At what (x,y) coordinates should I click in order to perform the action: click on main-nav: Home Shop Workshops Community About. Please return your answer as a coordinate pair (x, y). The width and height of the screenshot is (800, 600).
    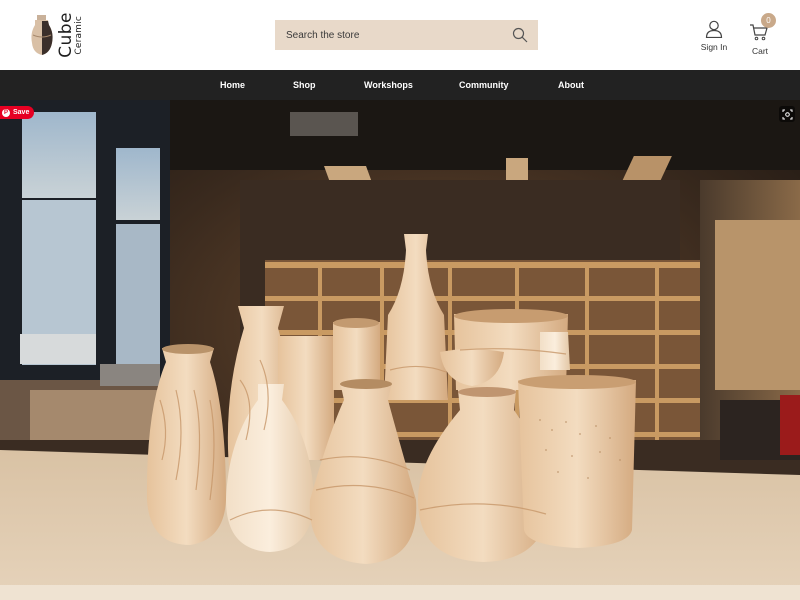
    Looking at the image, I should click on (400, 85).